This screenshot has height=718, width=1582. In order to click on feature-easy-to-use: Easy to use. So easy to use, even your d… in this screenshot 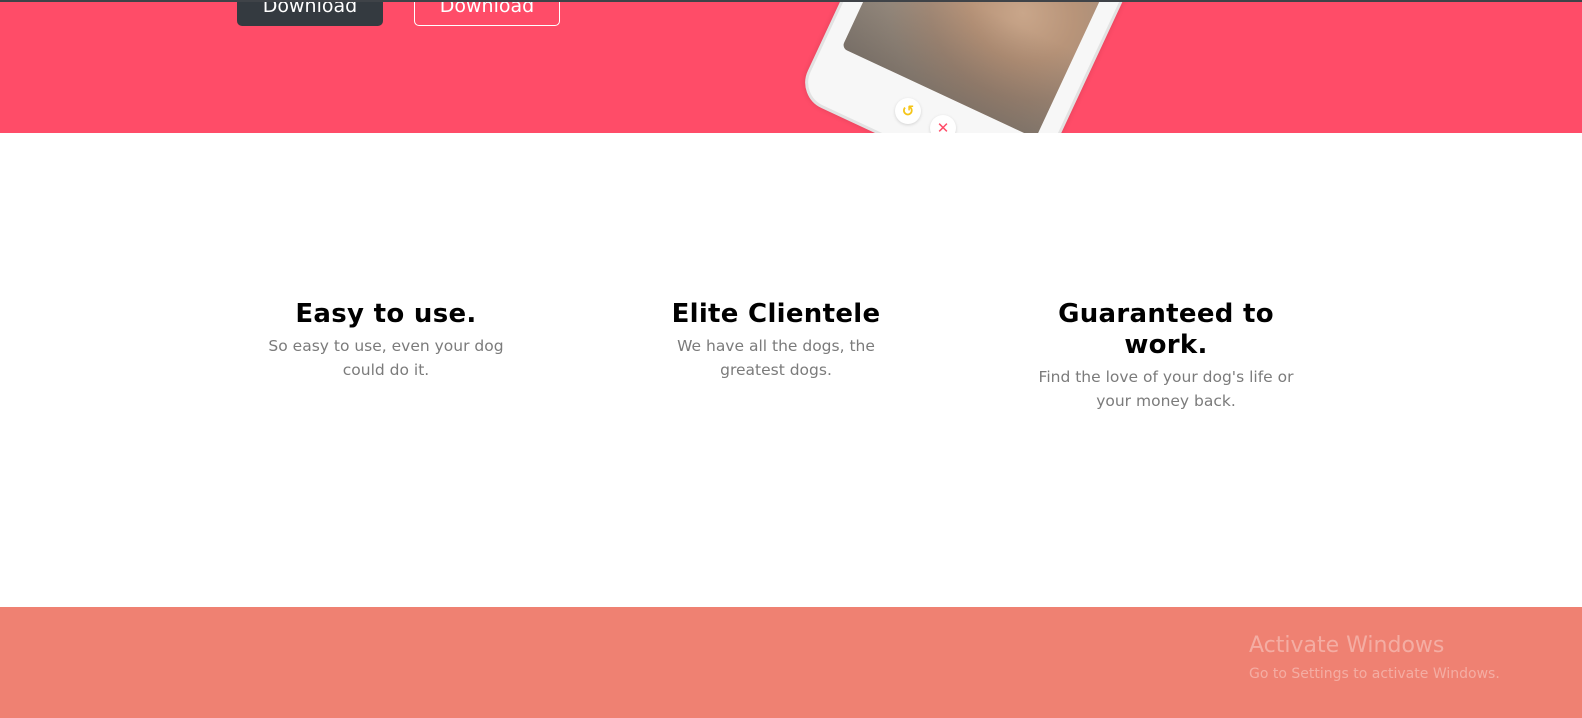, I will do `click(386, 340)`.